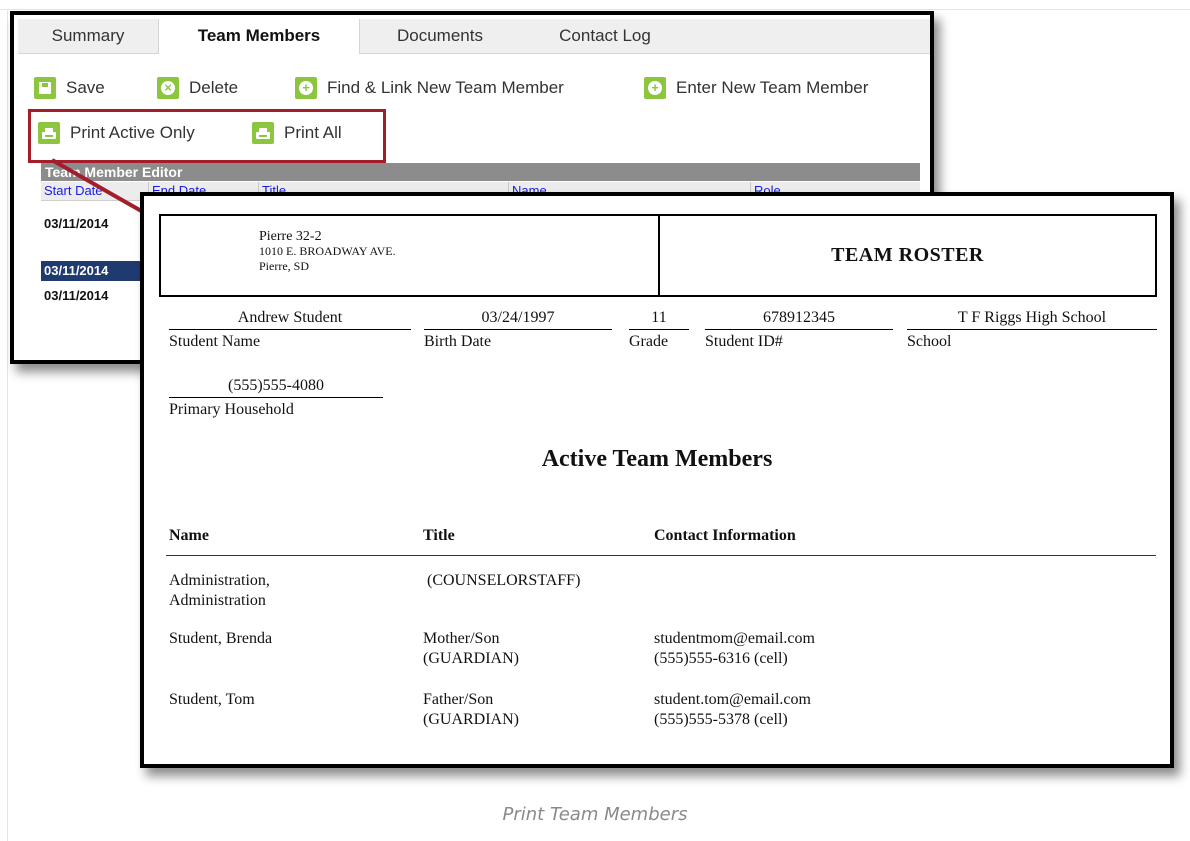 The width and height of the screenshot is (1190, 841). What do you see at coordinates (284, 266) in the screenshot?
I see `school-city: Pierre, SD` at bounding box center [284, 266].